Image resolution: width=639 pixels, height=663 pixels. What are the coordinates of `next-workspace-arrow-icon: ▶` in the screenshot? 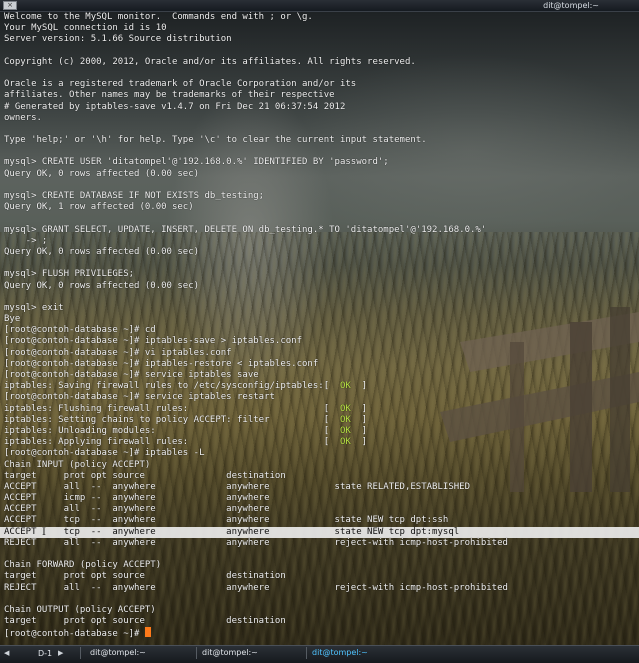 It's located at (60, 653).